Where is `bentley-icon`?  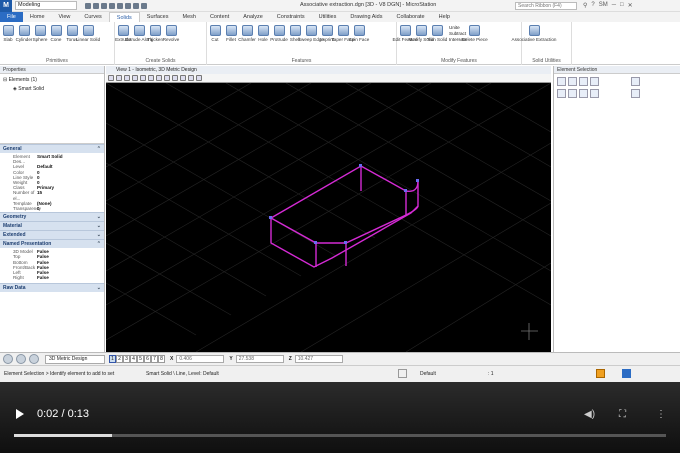 bentley-icon is located at coordinates (626, 373).